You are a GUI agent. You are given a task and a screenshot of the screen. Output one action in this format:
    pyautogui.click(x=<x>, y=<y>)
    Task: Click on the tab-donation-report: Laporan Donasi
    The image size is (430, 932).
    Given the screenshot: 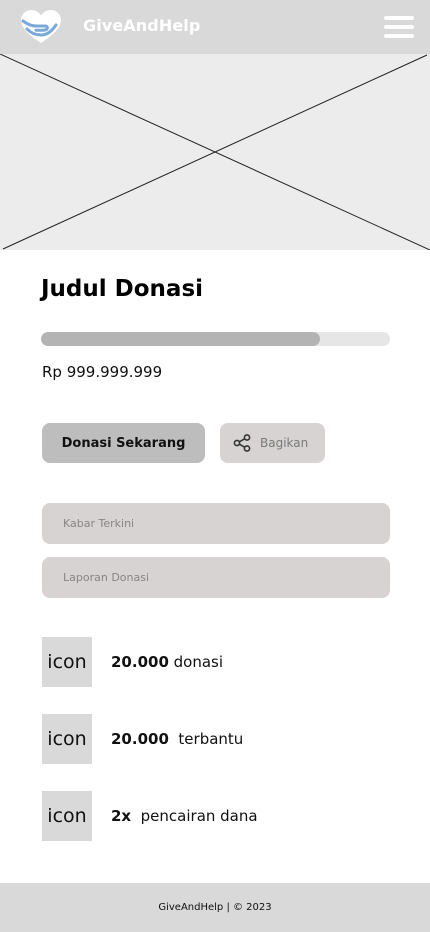 What is the action you would take?
    pyautogui.click(x=216, y=577)
    